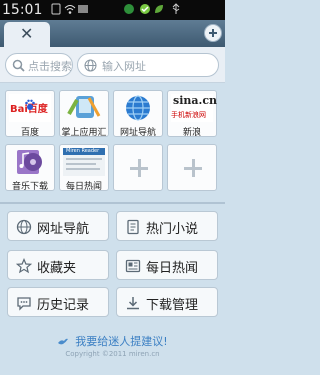  What do you see at coordinates (112, 10) in the screenshot?
I see `status-bar: 15:01` at bounding box center [112, 10].